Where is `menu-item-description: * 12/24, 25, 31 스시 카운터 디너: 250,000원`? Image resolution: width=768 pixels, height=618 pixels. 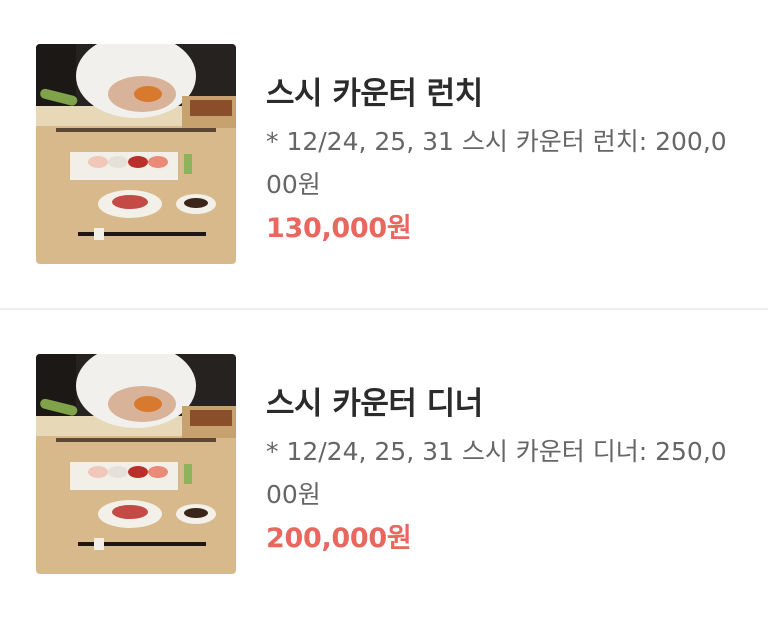
menu-item-description: * 12/24, 25, 31 스시 카운터 디너: 250,000원 is located at coordinates (496, 473).